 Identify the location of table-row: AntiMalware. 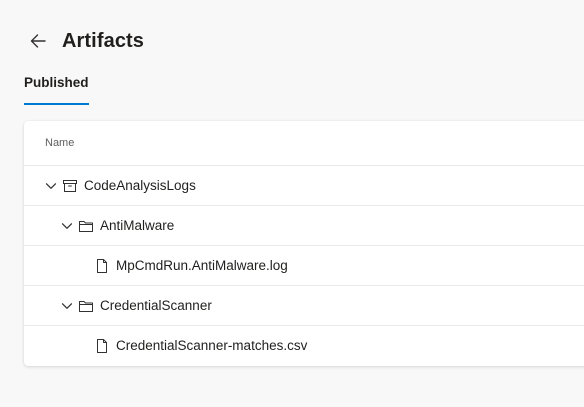
(304, 226).